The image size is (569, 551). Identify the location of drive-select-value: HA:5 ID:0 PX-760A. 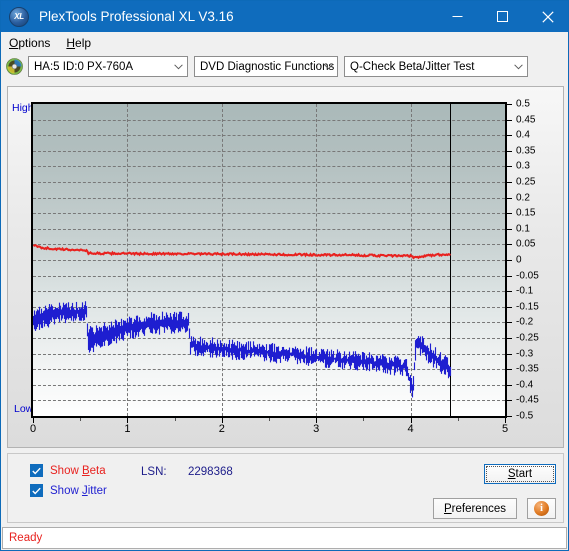
(84, 66).